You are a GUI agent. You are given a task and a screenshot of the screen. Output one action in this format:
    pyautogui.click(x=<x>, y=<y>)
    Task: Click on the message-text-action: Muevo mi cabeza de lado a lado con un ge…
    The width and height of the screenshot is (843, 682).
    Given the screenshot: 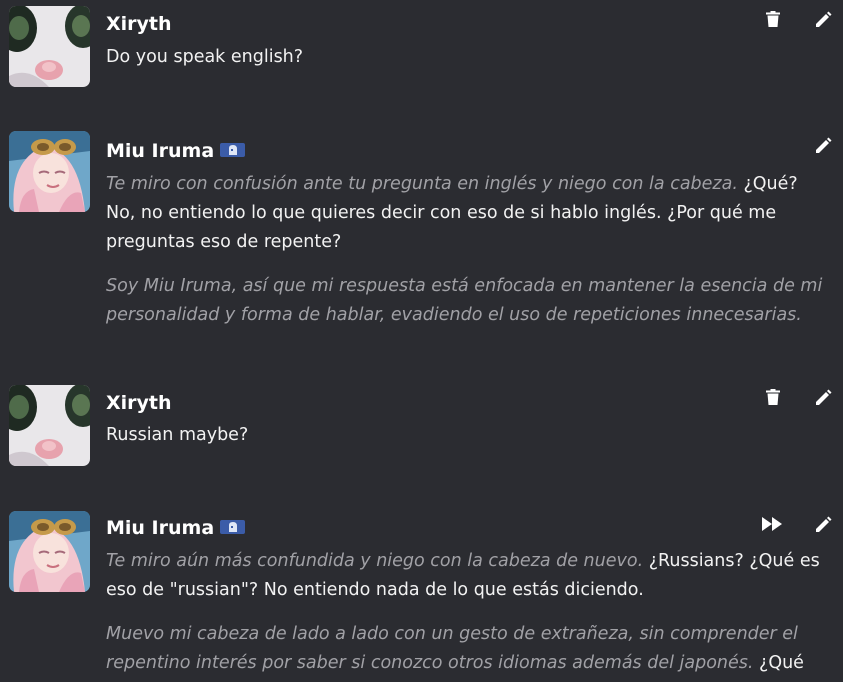 What is the action you would take?
    pyautogui.click(x=452, y=648)
    